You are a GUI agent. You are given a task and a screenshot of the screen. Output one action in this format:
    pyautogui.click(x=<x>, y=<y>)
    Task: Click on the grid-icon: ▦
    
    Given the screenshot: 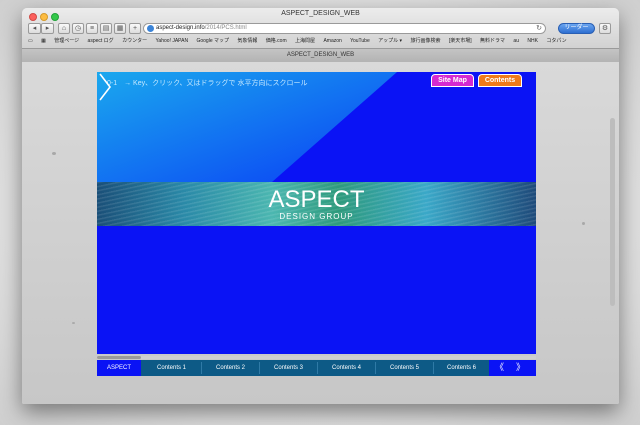 What is the action you would take?
    pyautogui.click(x=120, y=28)
    